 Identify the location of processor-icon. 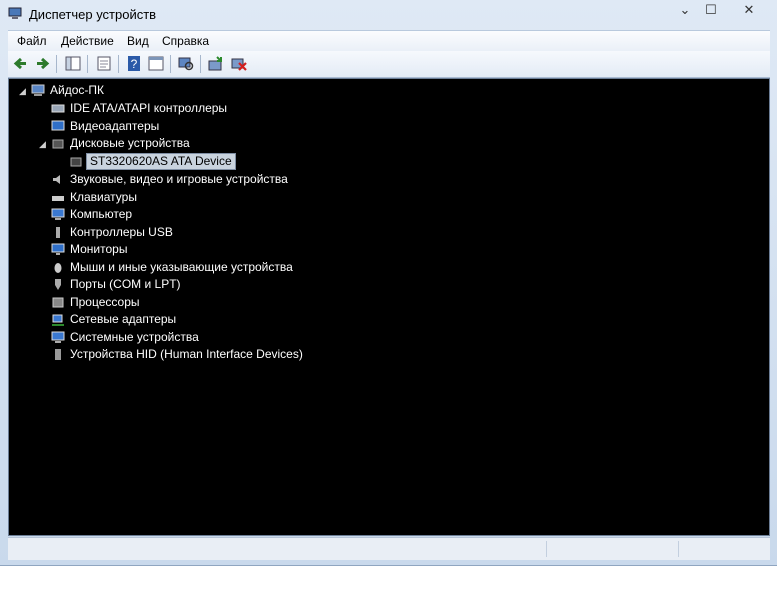
(58, 302).